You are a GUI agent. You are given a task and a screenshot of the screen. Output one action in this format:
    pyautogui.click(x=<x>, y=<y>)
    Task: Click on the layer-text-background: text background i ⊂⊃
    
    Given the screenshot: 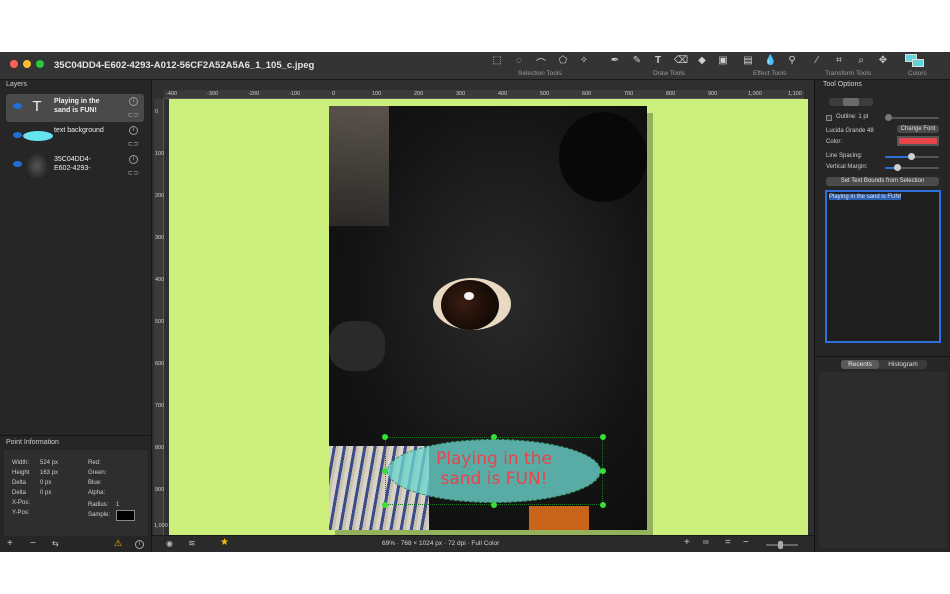 What is the action you would take?
    pyautogui.click(x=75, y=137)
    